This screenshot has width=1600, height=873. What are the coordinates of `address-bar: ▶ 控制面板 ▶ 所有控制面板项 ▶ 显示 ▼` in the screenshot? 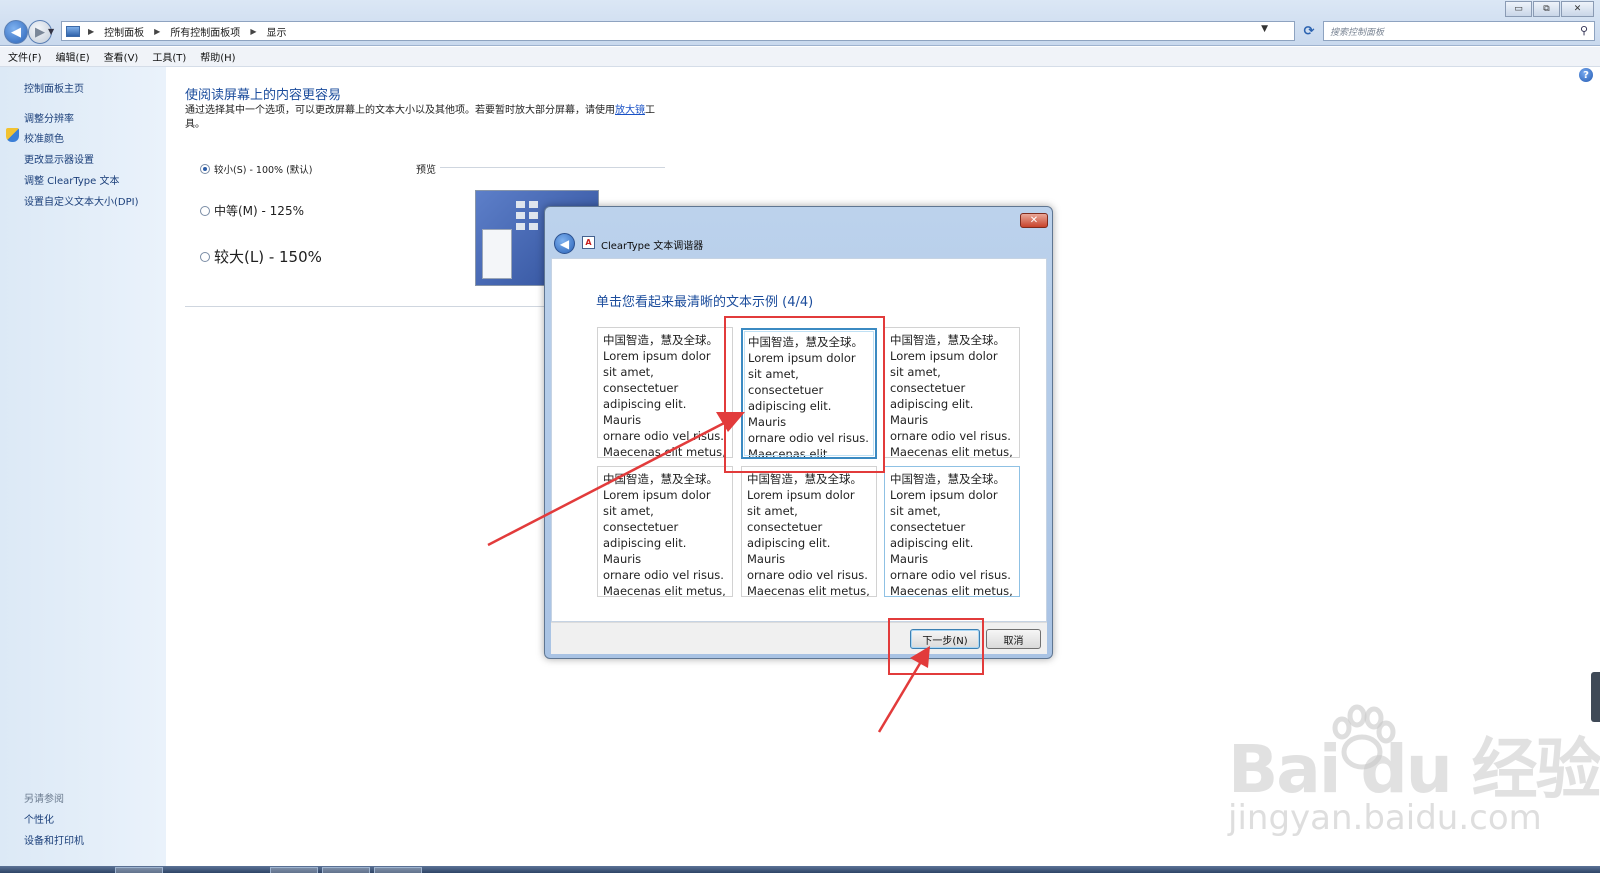 It's located at (678, 31).